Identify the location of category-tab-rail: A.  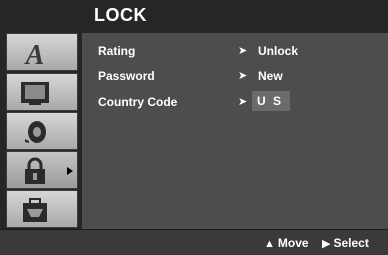
(43, 131).